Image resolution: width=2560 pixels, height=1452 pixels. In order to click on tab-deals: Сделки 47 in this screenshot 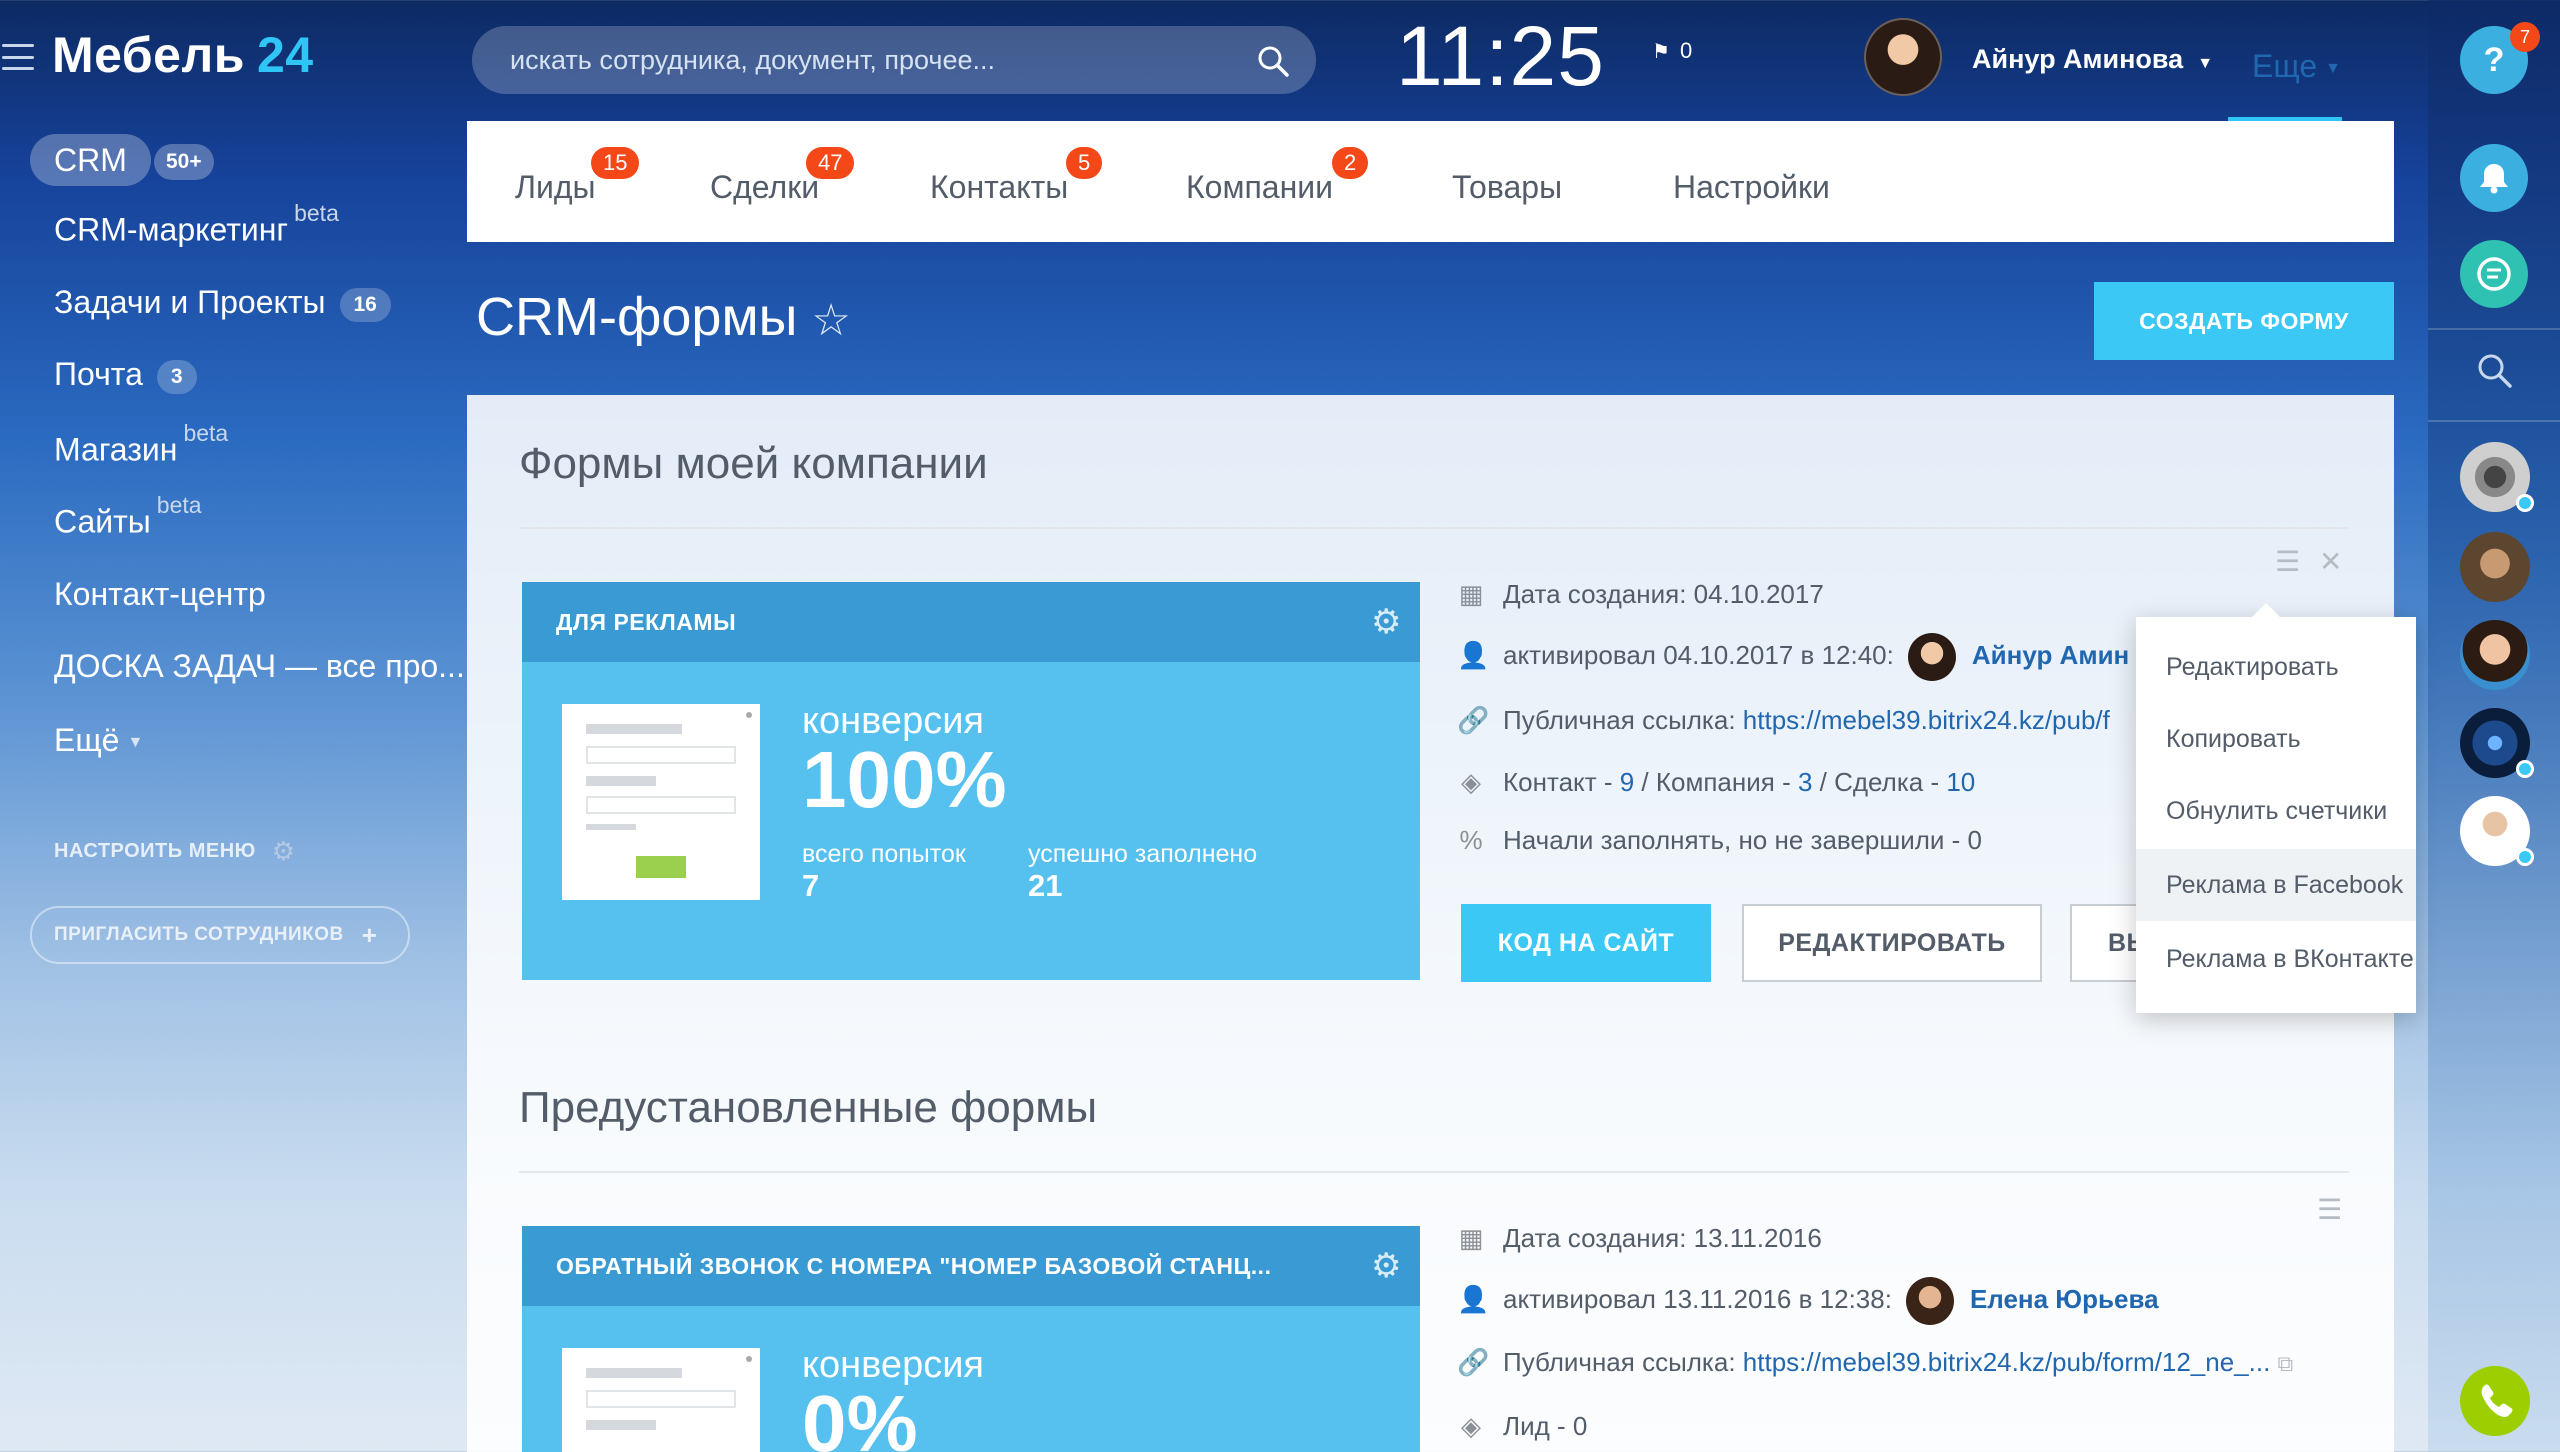, I will do `click(782, 176)`.